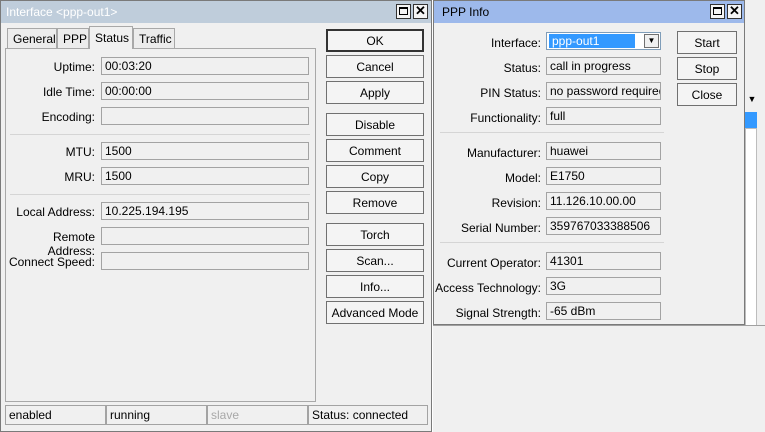 The height and width of the screenshot is (432, 765). Describe the element at coordinates (368, 415) in the screenshot. I see `status-connected: Status: connected` at that location.